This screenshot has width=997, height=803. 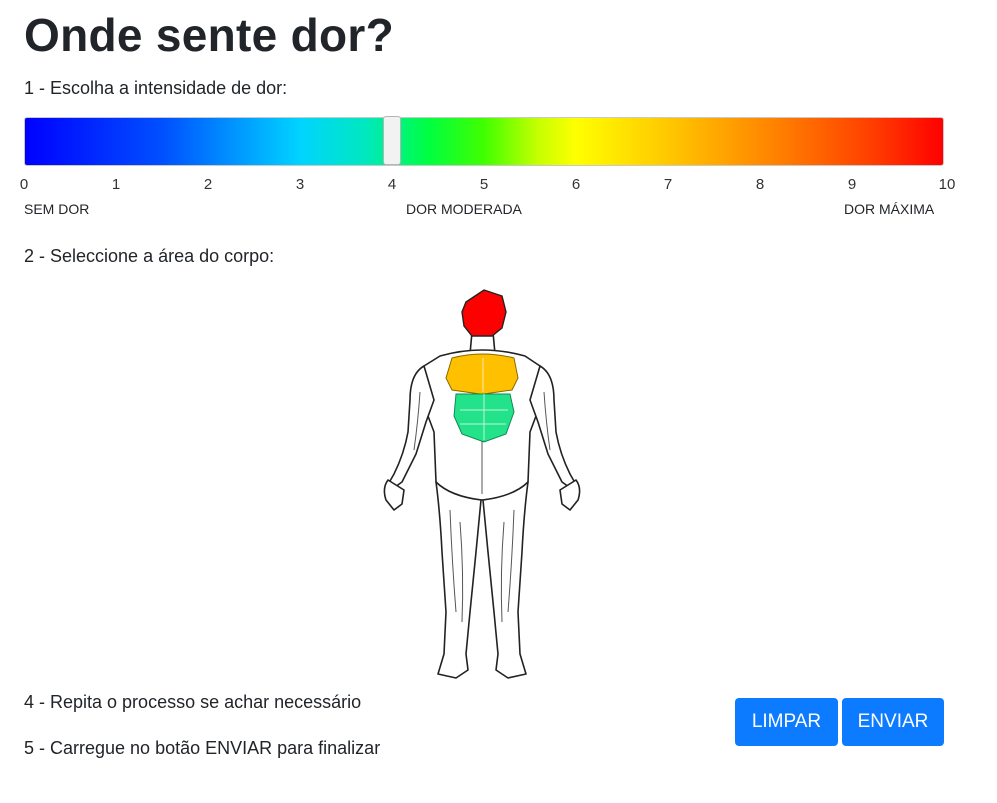 What do you see at coordinates (554, 429) in the screenshot?
I see `right-arm-region` at bounding box center [554, 429].